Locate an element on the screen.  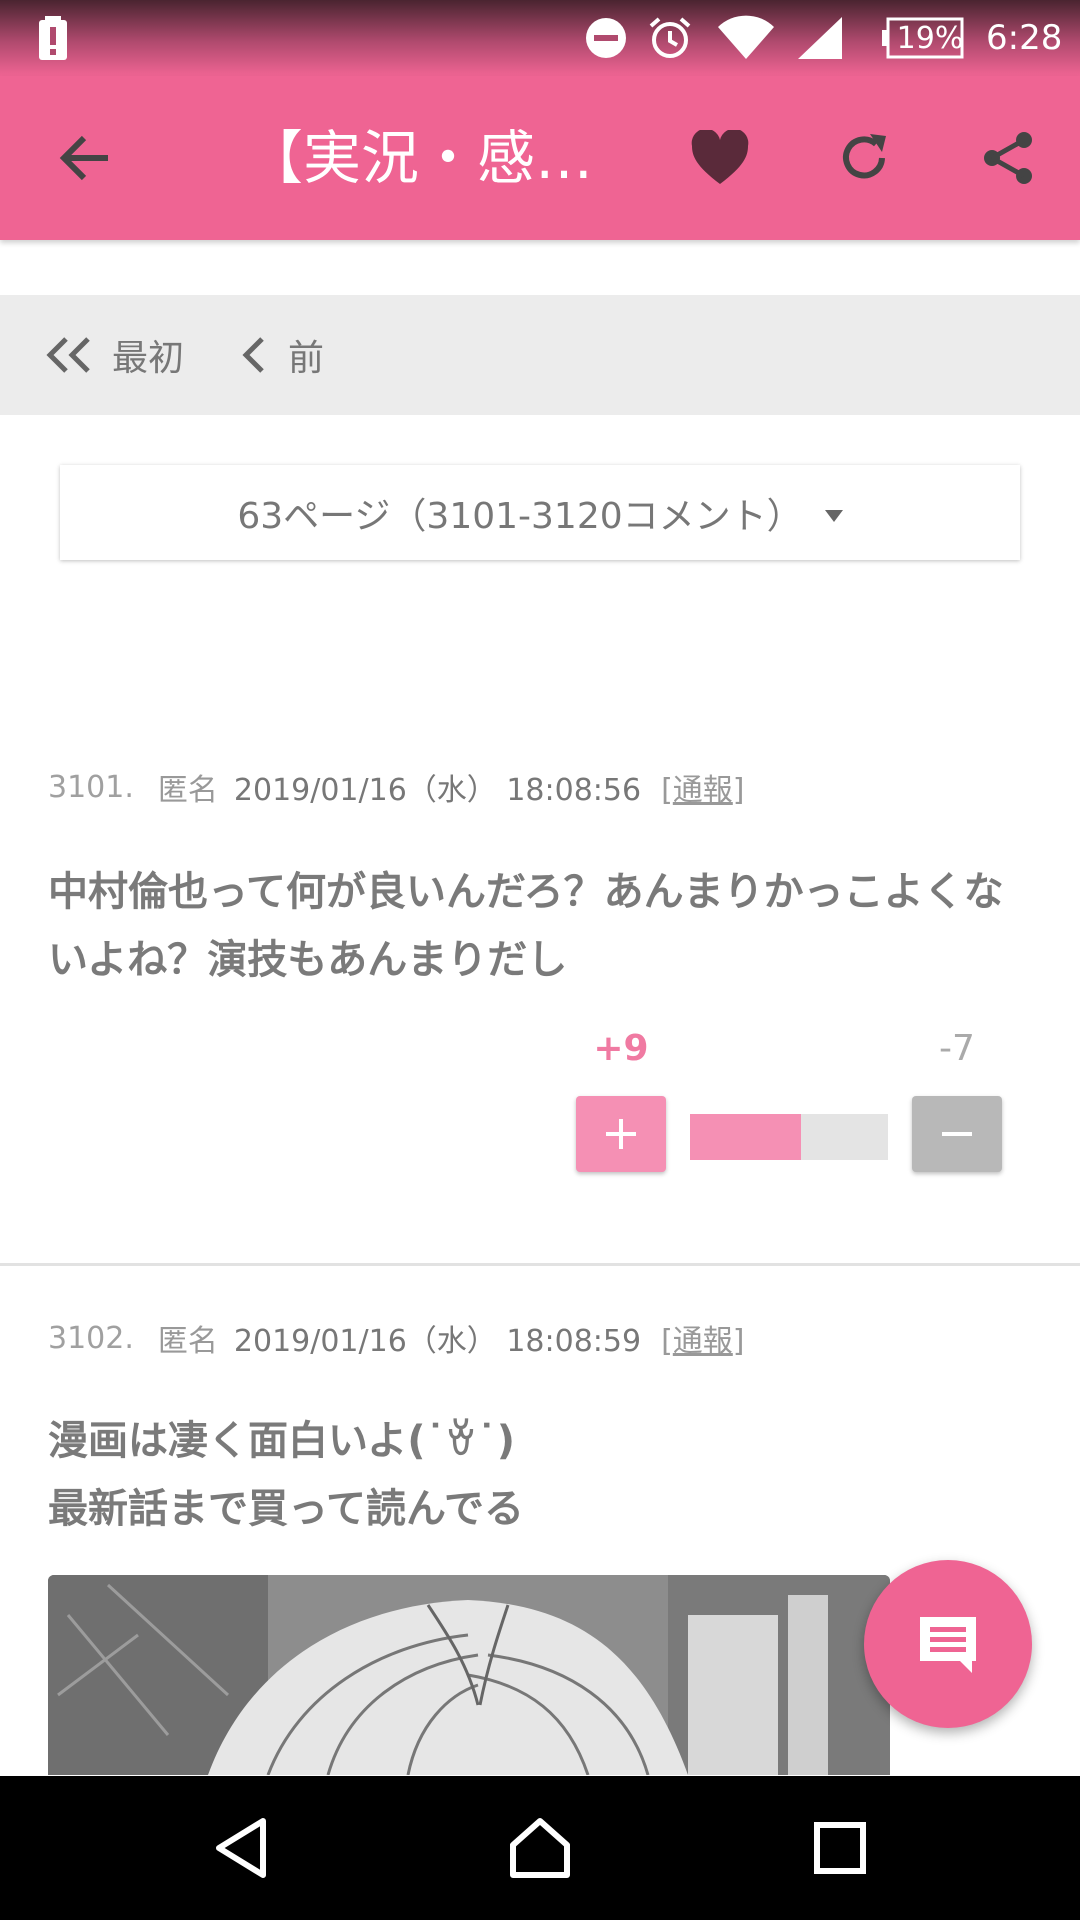
first-page-link: 最初 is located at coordinates (115, 355).